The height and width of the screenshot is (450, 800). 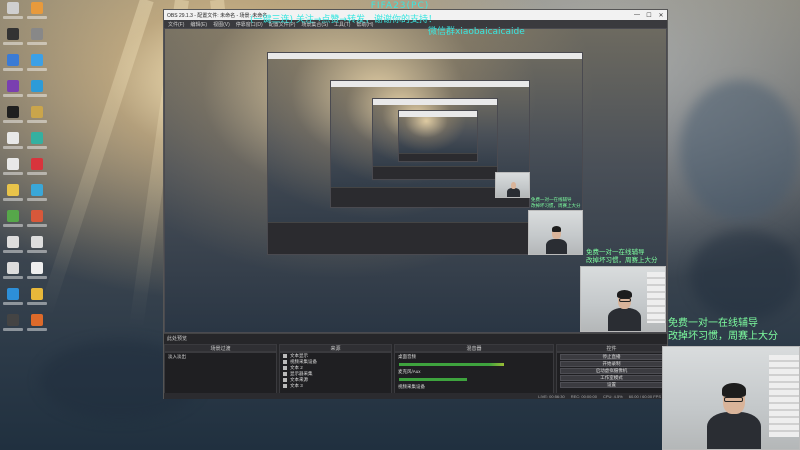 I want to click on mixer-channel-label: 桌面音频, so click(x=407, y=356).